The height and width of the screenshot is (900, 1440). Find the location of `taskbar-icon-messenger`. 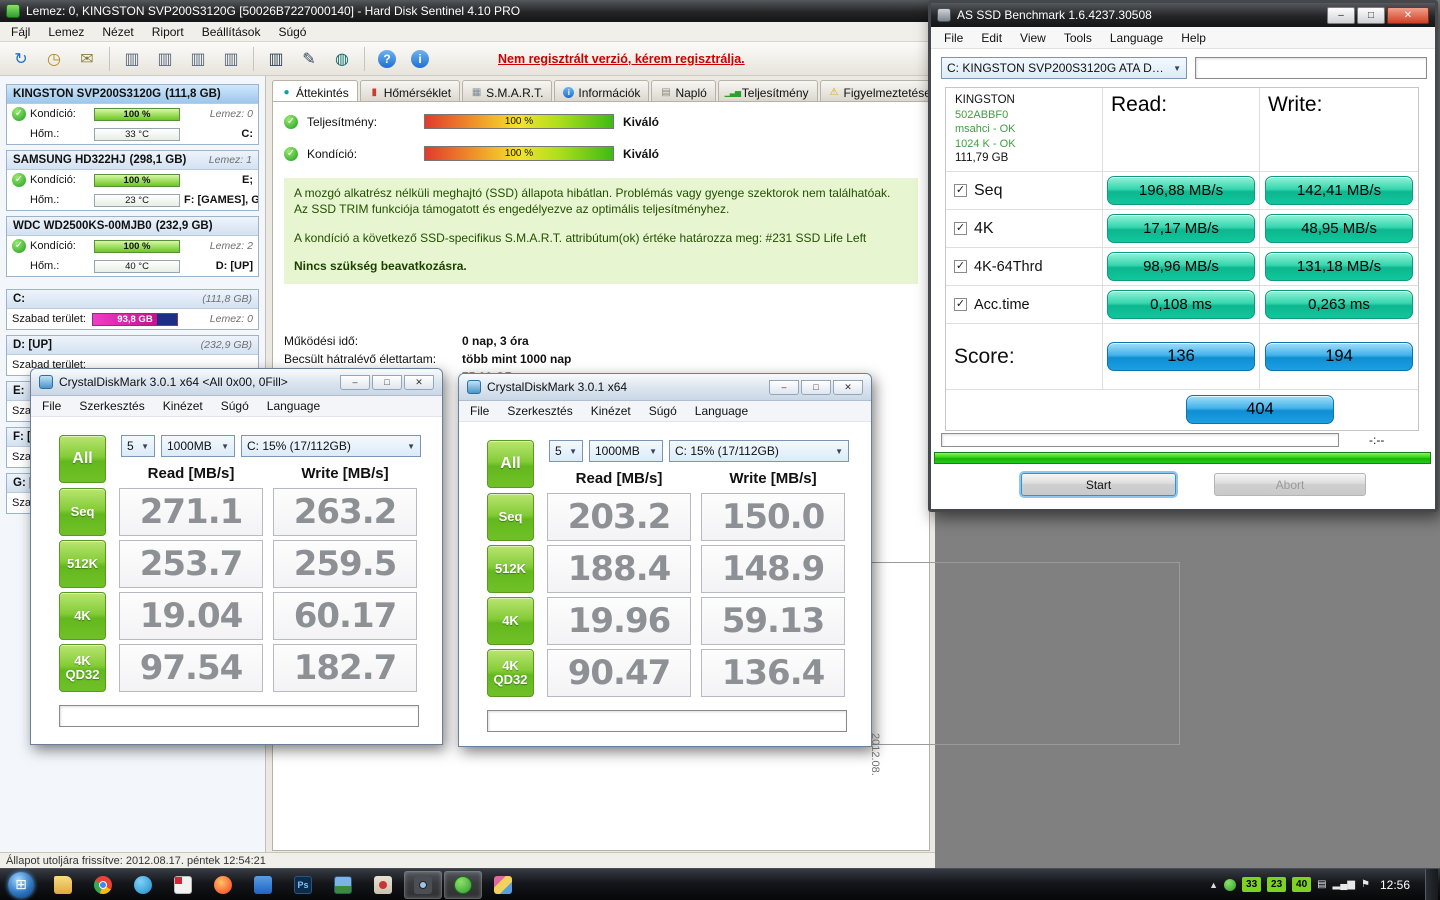

taskbar-icon-messenger is located at coordinates (143, 885).